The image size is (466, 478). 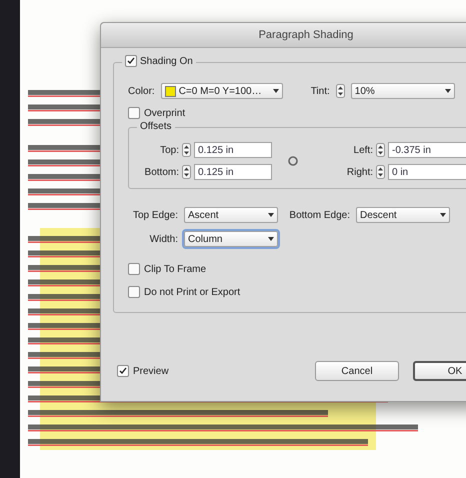 What do you see at coordinates (151, 371) in the screenshot?
I see `checkbox-label: Preview` at bounding box center [151, 371].